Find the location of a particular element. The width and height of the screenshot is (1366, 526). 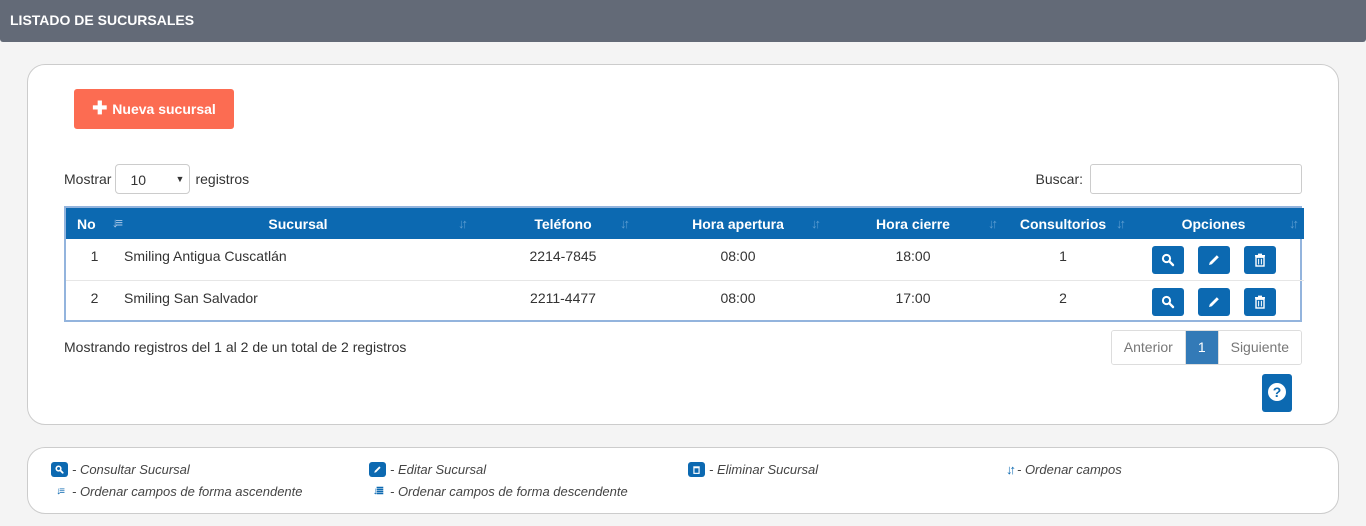

length-prefix: Mostrar is located at coordinates (88, 179).